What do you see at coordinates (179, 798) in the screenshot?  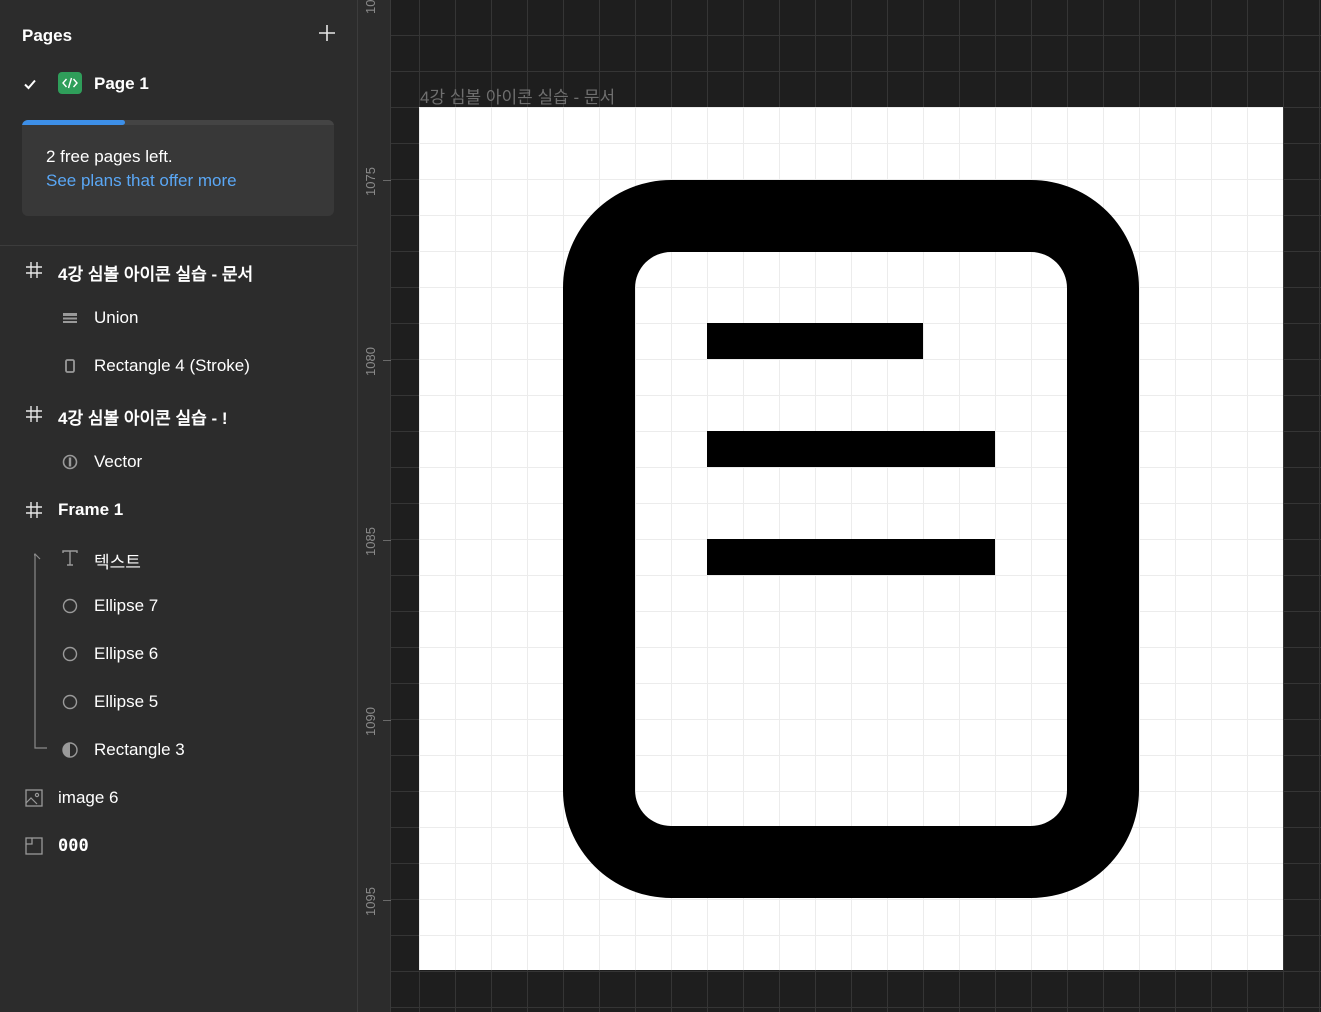 I see `layer-image-6: image 6` at bounding box center [179, 798].